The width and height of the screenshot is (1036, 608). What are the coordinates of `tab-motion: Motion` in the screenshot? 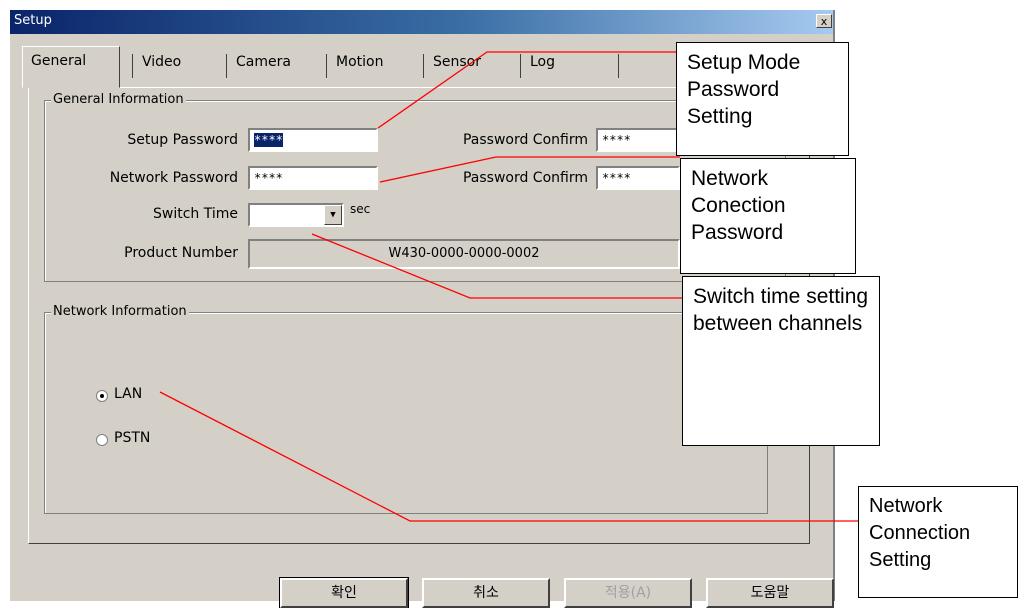 It's located at (373, 68).